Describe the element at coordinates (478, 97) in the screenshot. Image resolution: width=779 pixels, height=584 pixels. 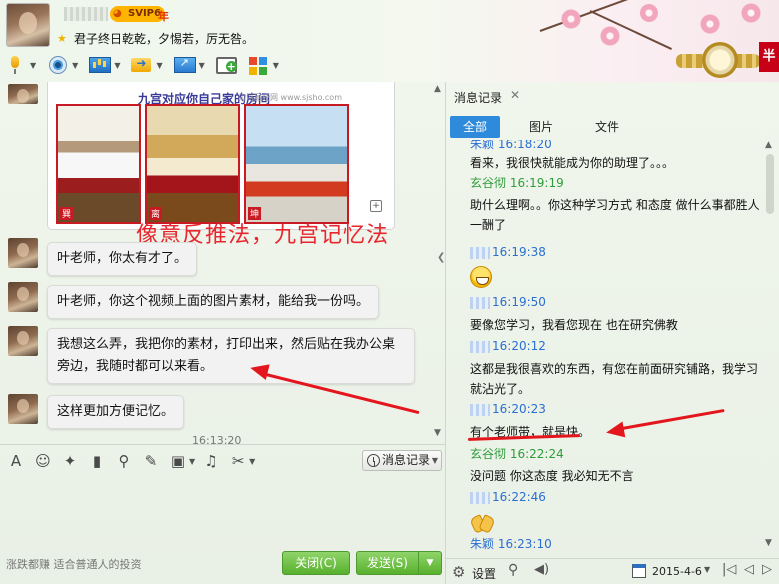
I see `tab-message-history: 消息记录` at that location.